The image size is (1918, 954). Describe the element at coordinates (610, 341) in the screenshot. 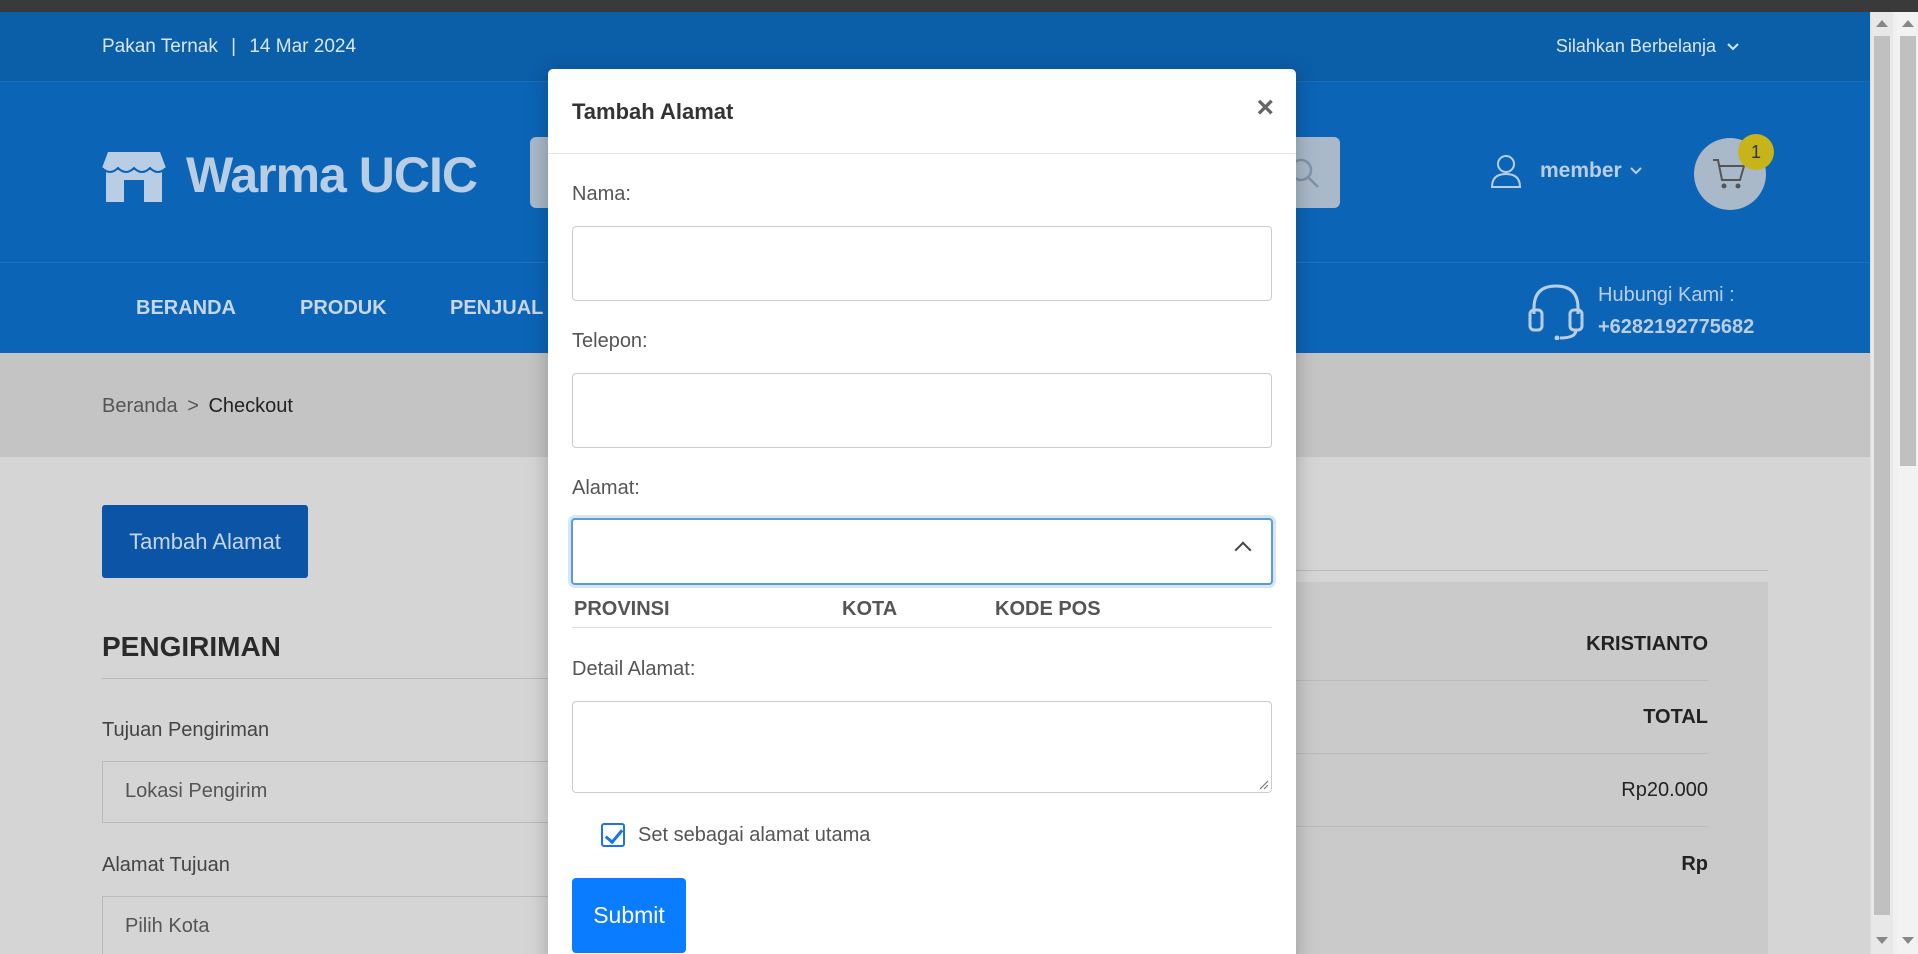

I see `telepon-label: Telepon:` at that location.